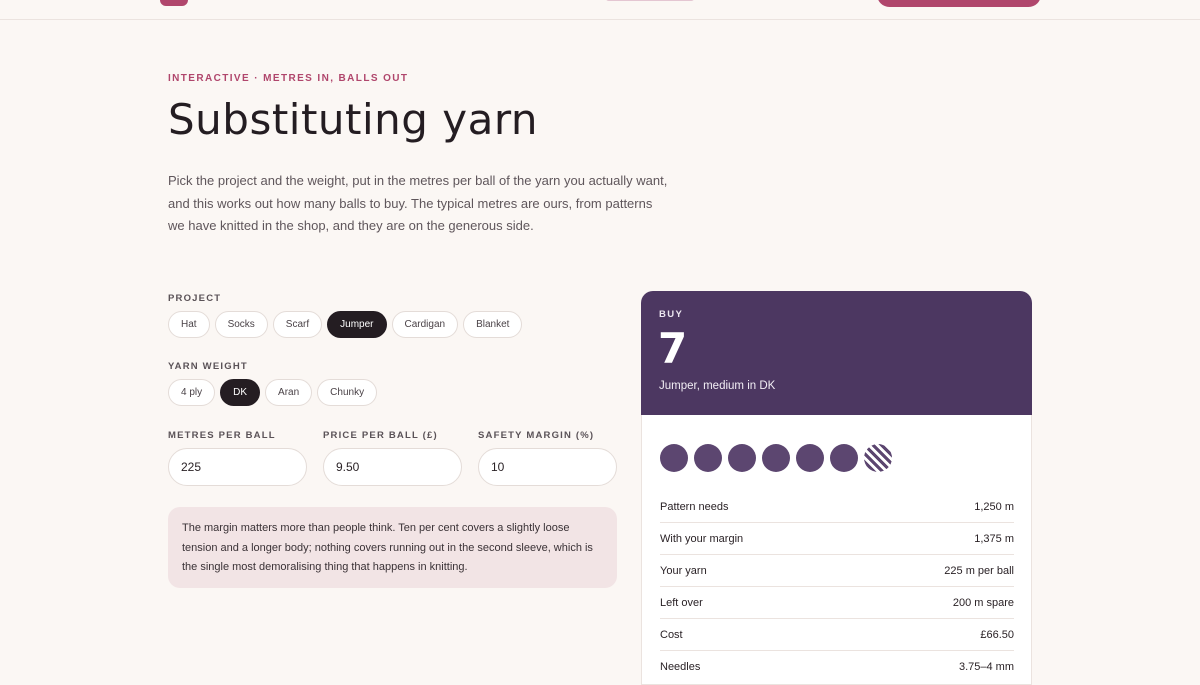 Image resolution: width=1200 pixels, height=685 pixels. Describe the element at coordinates (836, 353) in the screenshot. I see `result-card-header: BUY 7 Jumper, medium in DK` at that location.